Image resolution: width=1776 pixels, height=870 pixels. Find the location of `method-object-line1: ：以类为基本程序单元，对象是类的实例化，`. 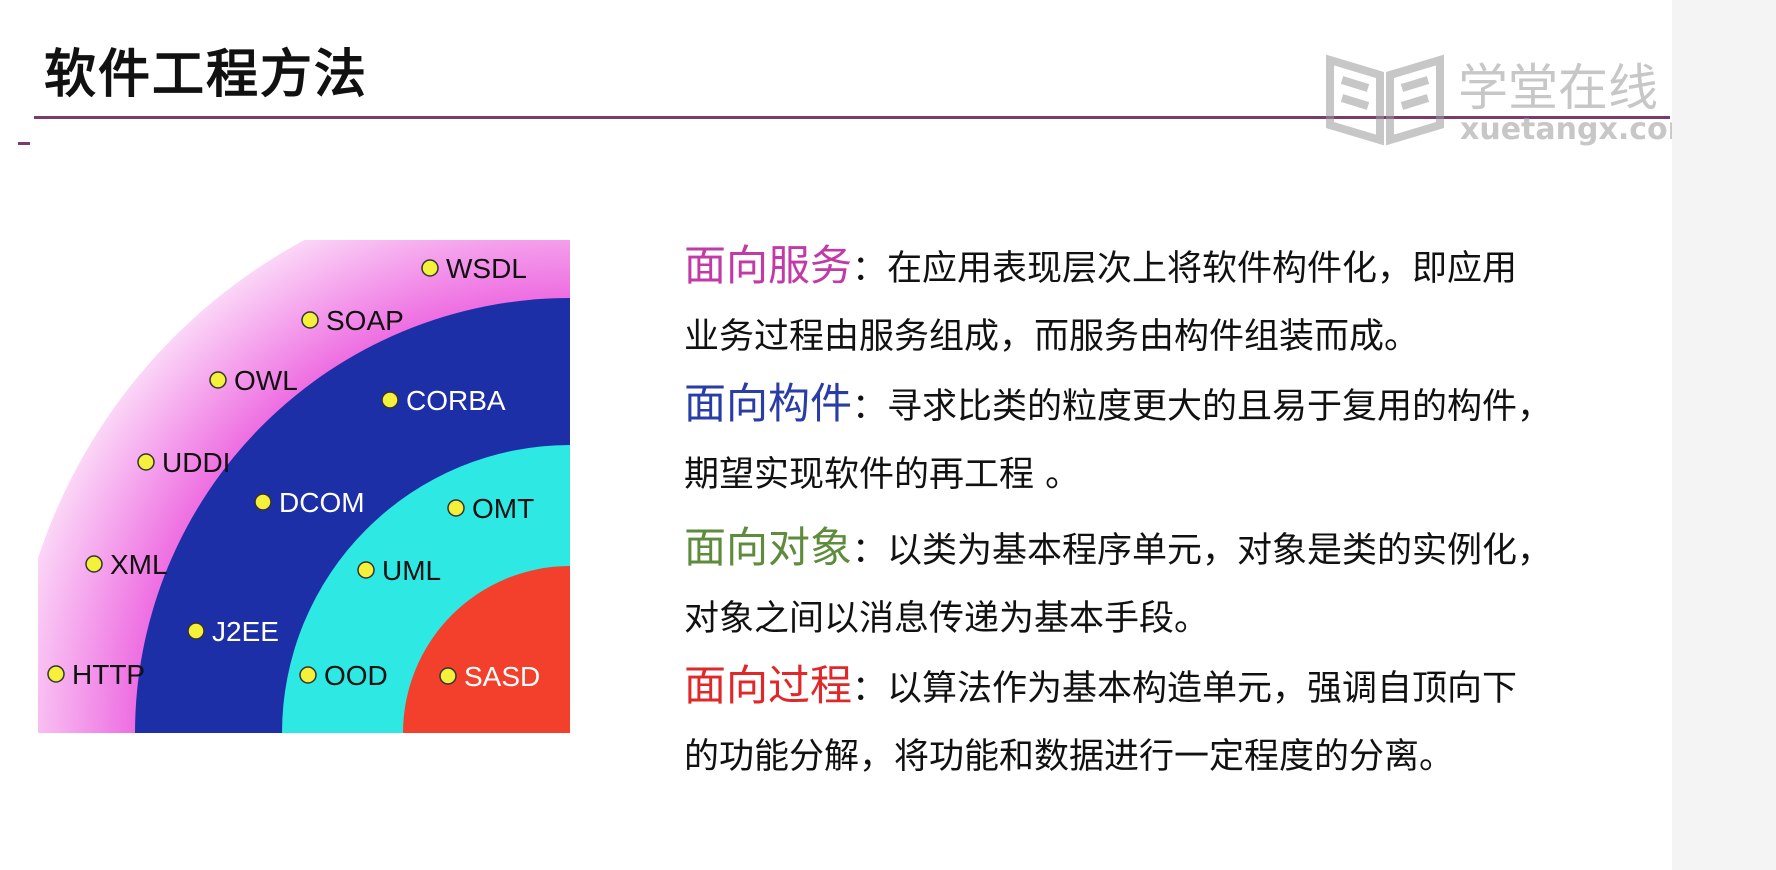

method-object-line1: ：以类为基本程序单元，对象是类的实例化， is located at coordinates (1202, 551).